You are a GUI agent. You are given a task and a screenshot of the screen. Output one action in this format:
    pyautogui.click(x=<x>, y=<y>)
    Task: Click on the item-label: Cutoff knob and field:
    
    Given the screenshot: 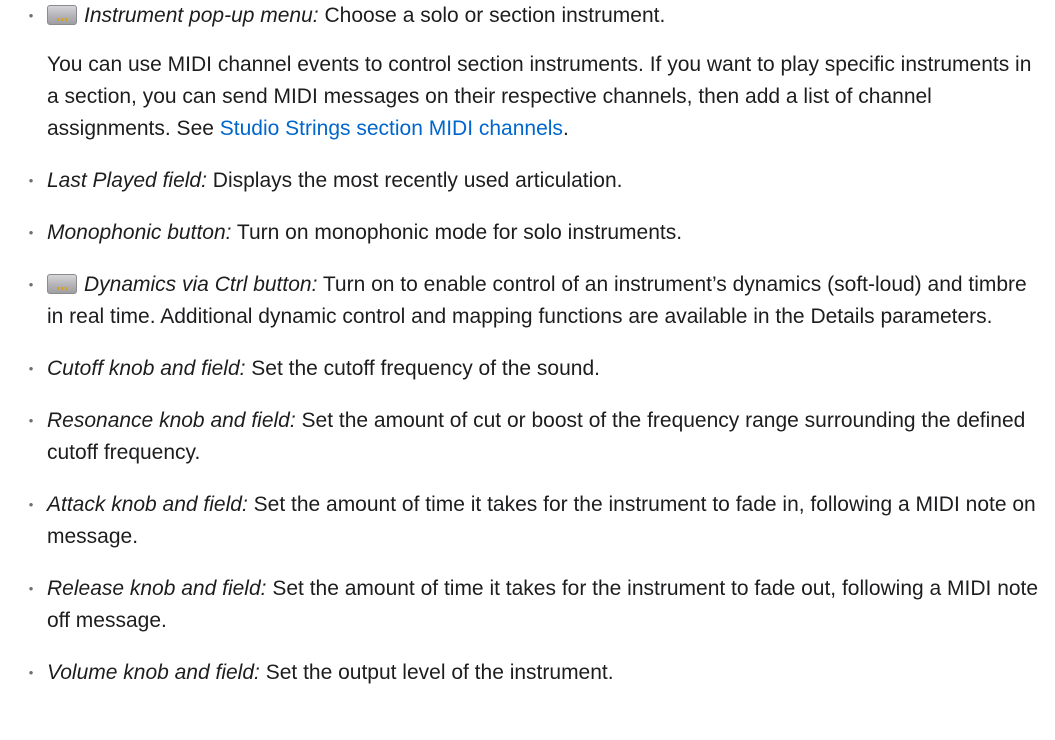 What is the action you would take?
    pyautogui.click(x=146, y=368)
    